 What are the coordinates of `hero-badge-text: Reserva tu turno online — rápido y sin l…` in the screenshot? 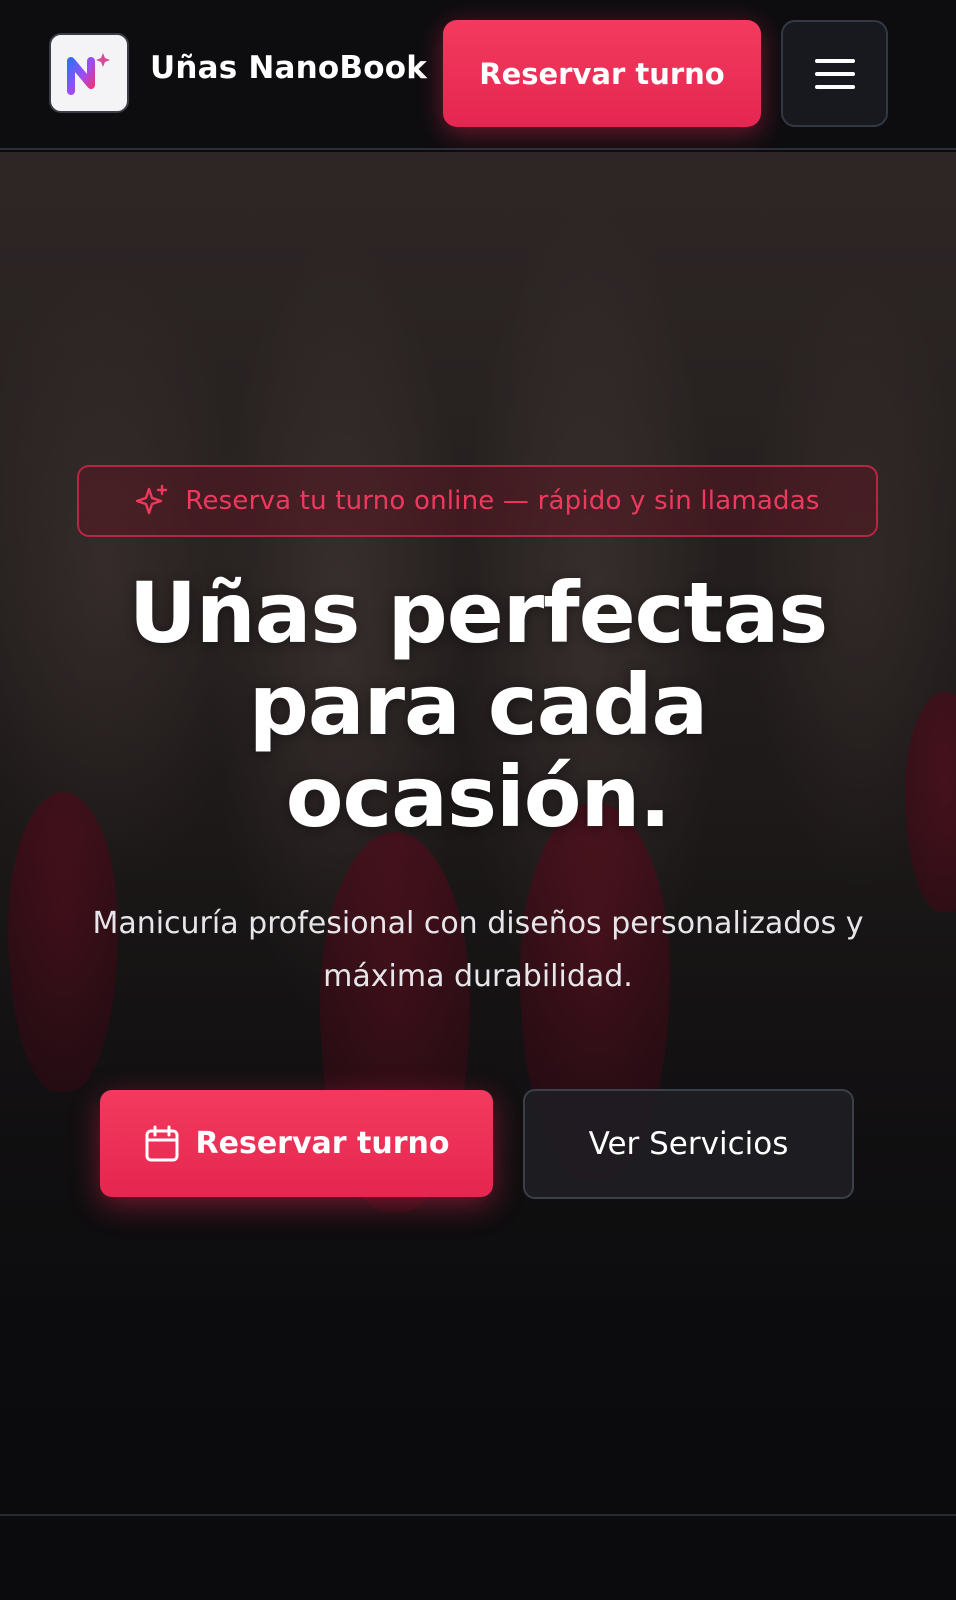 It's located at (502, 501).